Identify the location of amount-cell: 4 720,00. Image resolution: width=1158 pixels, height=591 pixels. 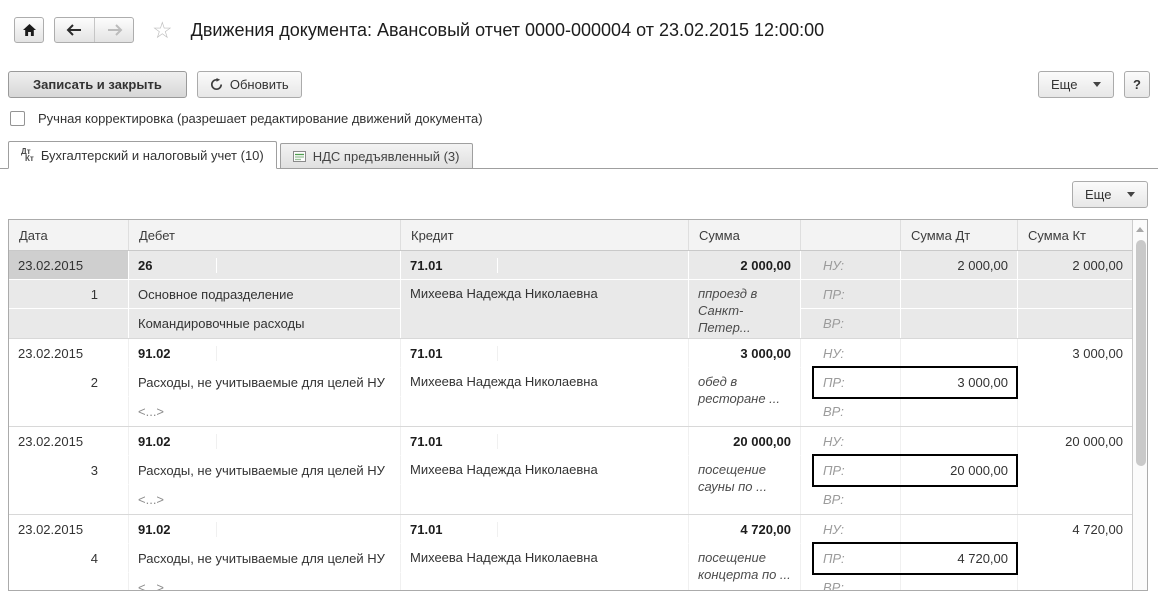
(745, 529).